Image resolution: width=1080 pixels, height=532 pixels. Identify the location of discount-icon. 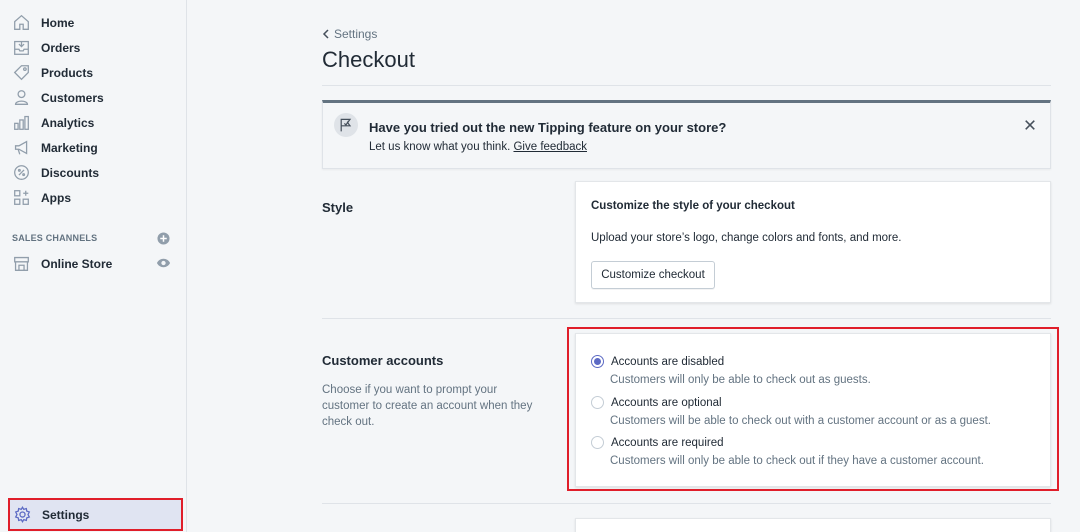
(21, 173).